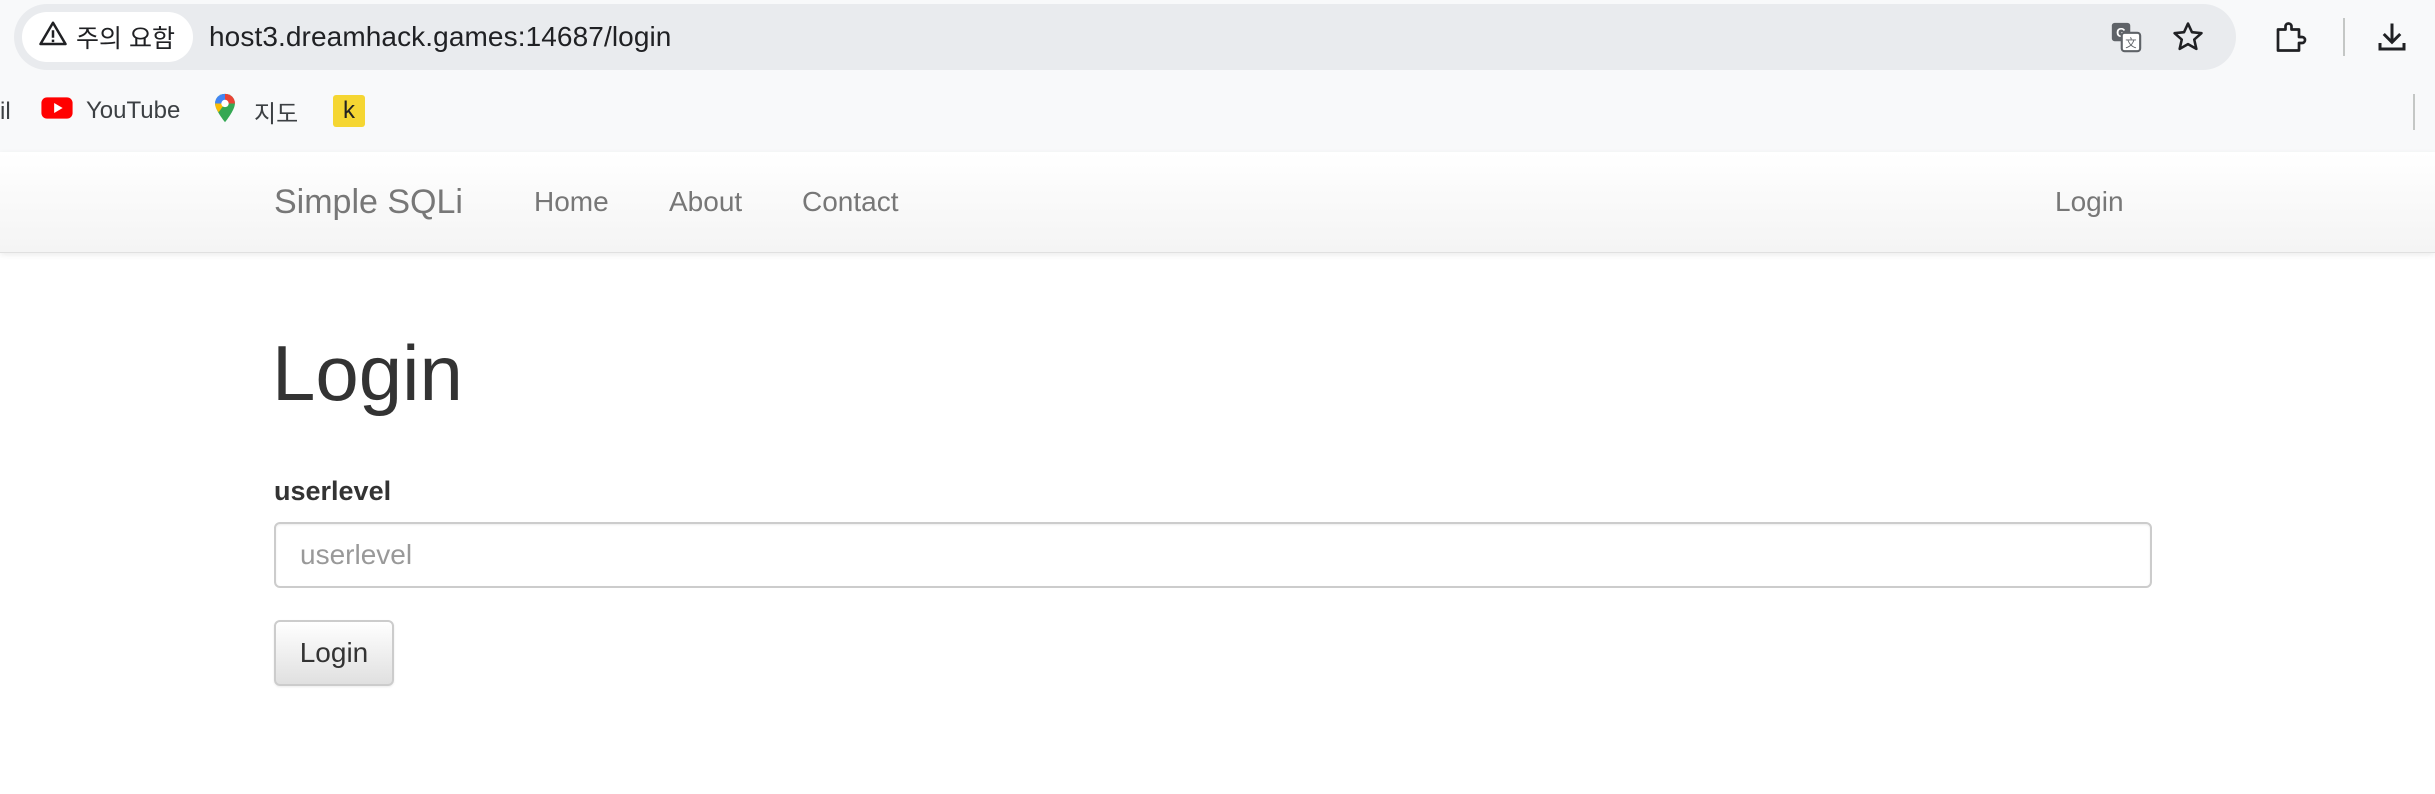 This screenshot has height=794, width=2435. I want to click on bookmark-maps: 지도, so click(253, 111).